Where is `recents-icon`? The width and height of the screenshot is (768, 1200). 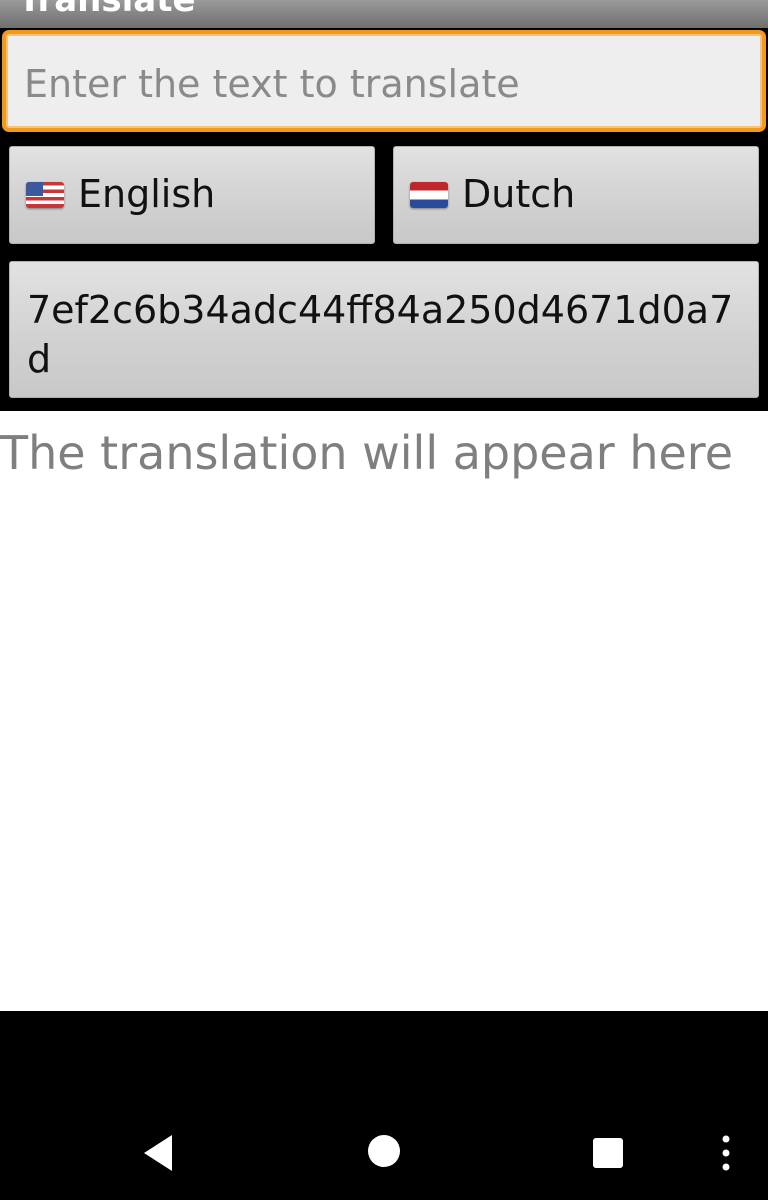 recents-icon is located at coordinates (608, 1153).